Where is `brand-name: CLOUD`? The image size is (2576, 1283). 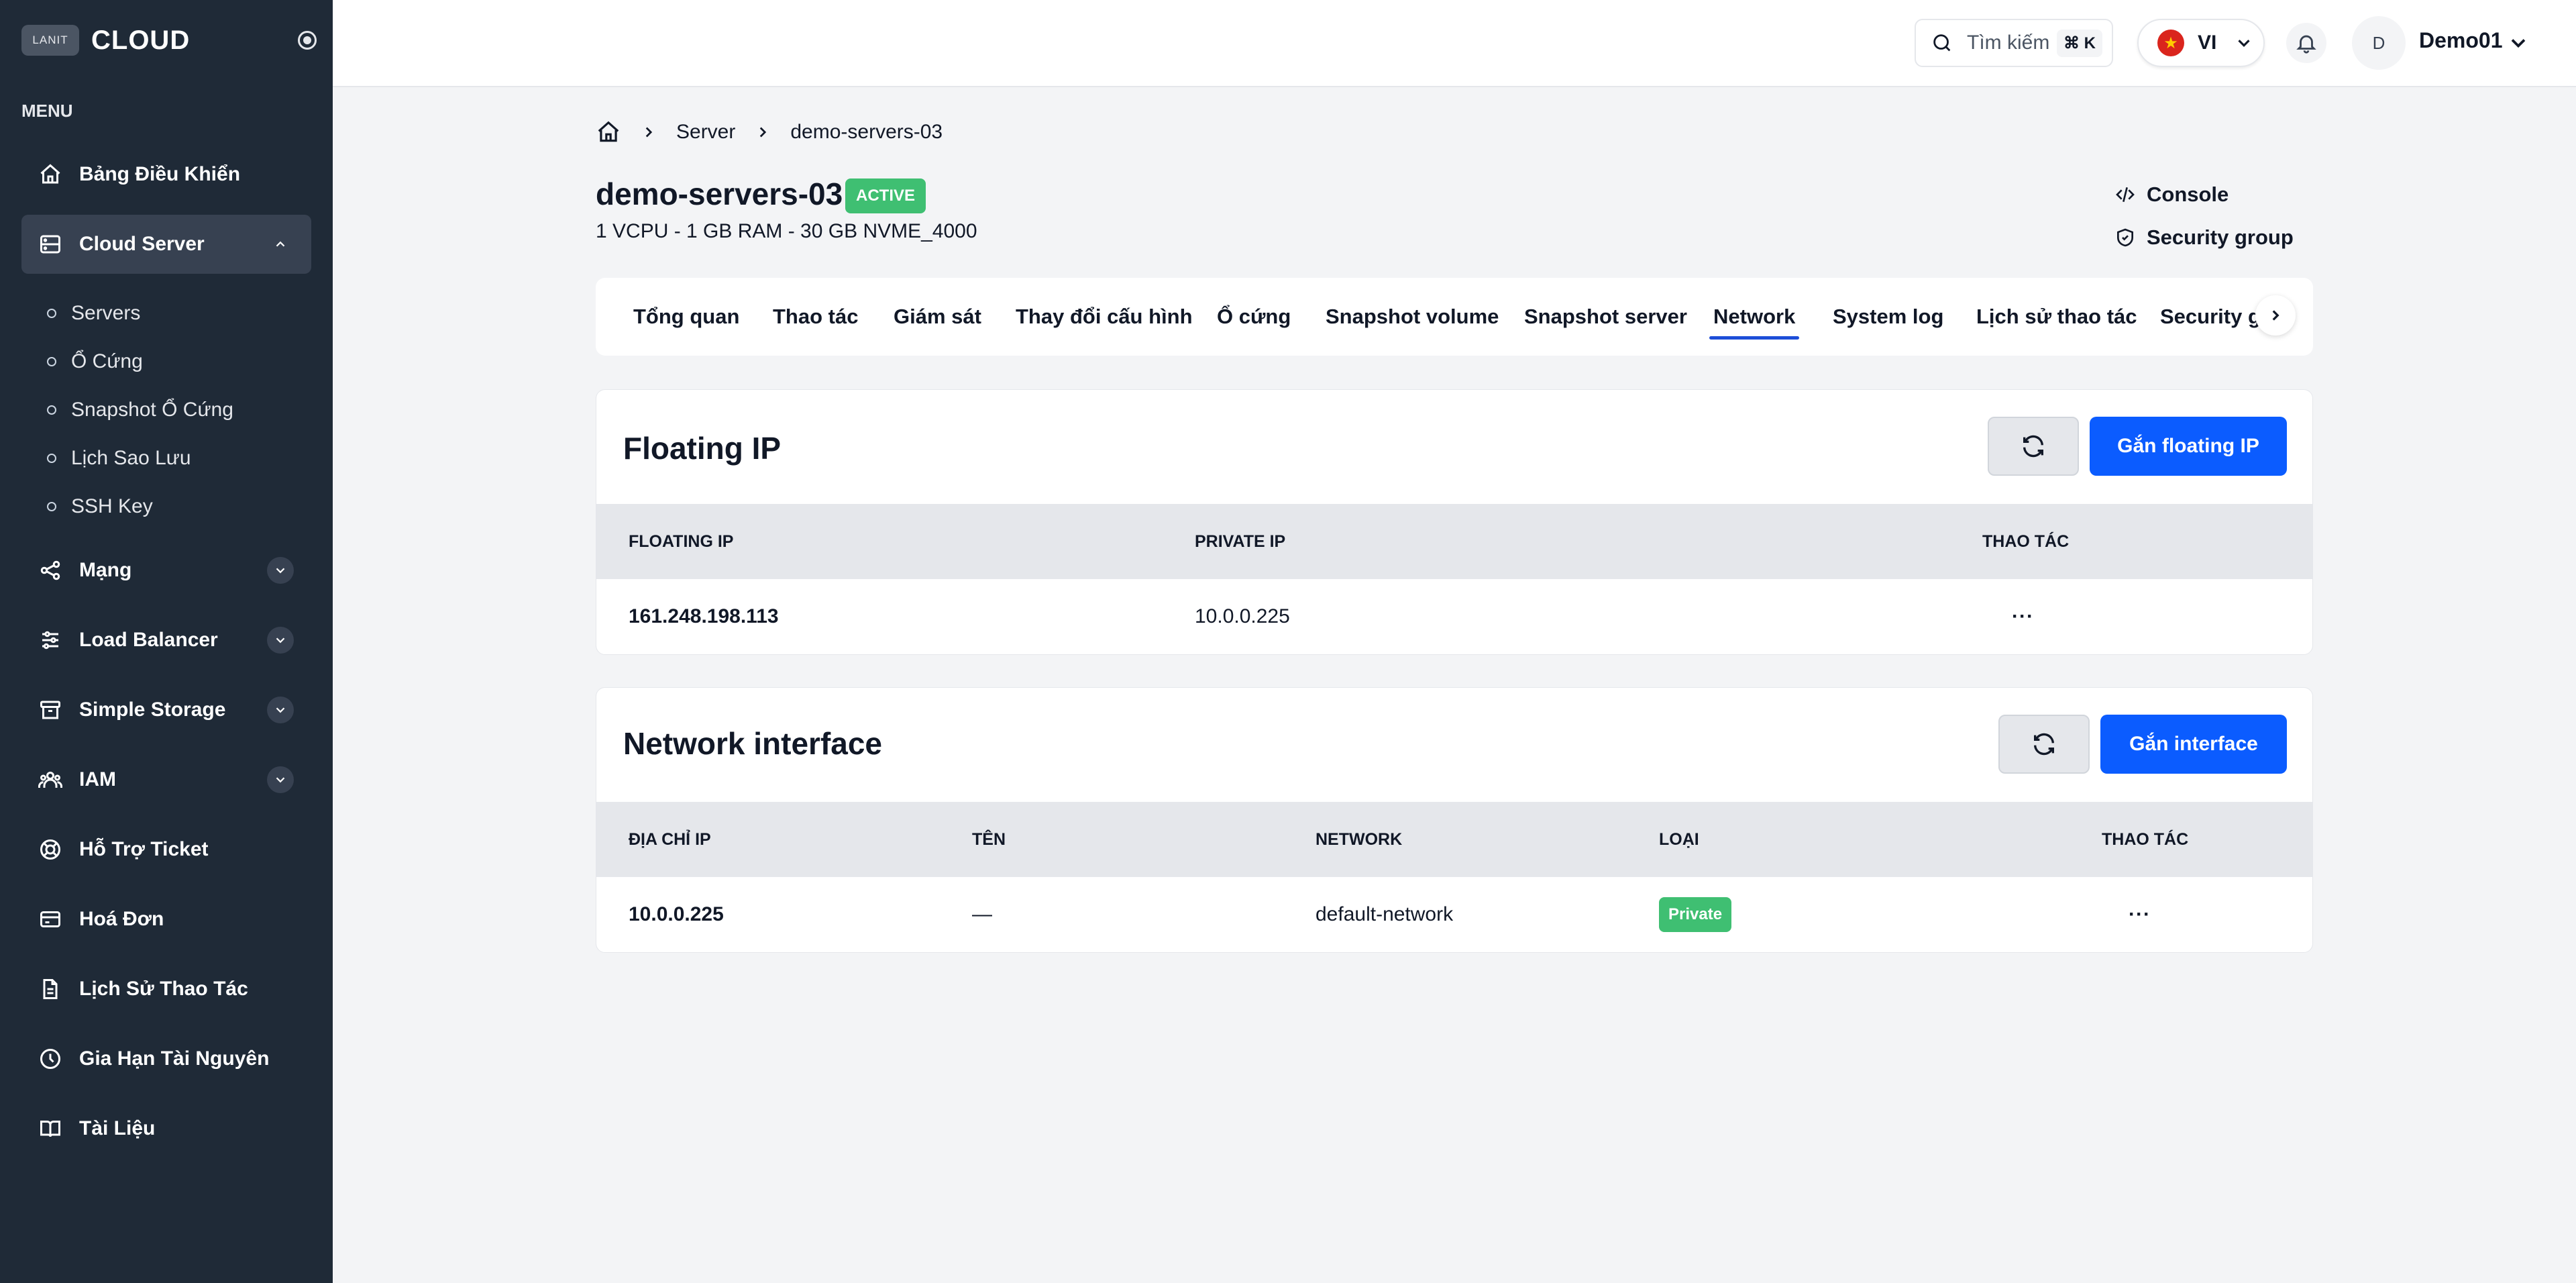 brand-name: CLOUD is located at coordinates (141, 40).